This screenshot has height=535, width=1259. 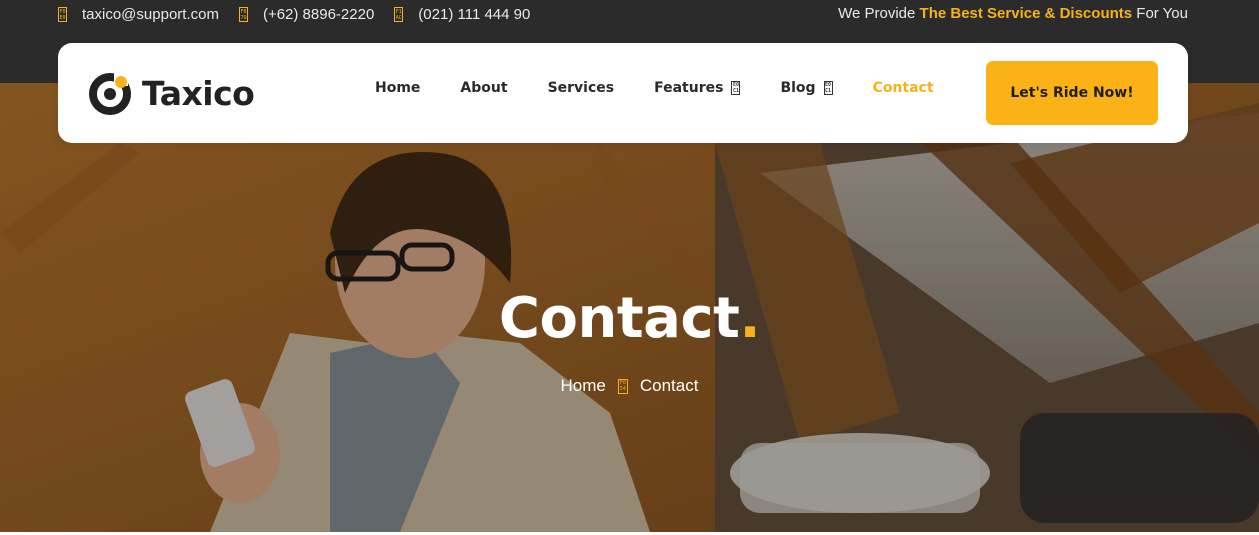 What do you see at coordinates (879, 13) in the screenshot?
I see `tagline-prefix: We Provide` at bounding box center [879, 13].